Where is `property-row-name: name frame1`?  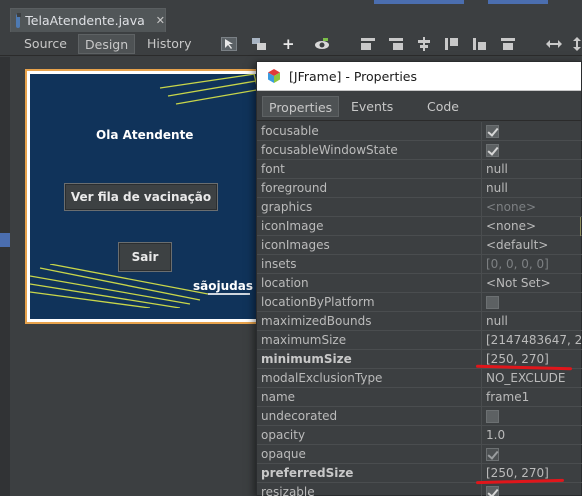 property-row-name: name frame1 is located at coordinates (419, 397).